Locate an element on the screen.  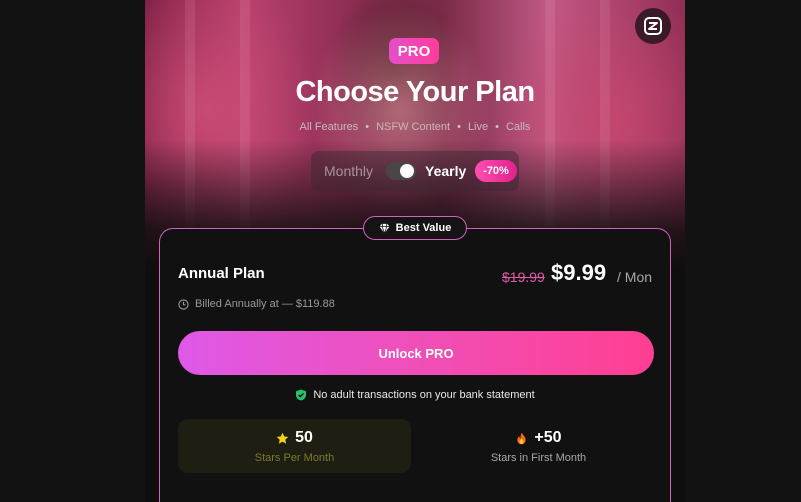
unlock-pro-button: Unlock PRO is located at coordinates (416, 353).